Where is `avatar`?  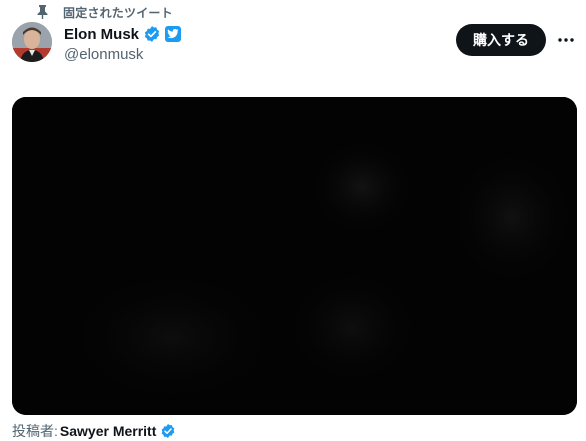
avatar is located at coordinates (32, 42).